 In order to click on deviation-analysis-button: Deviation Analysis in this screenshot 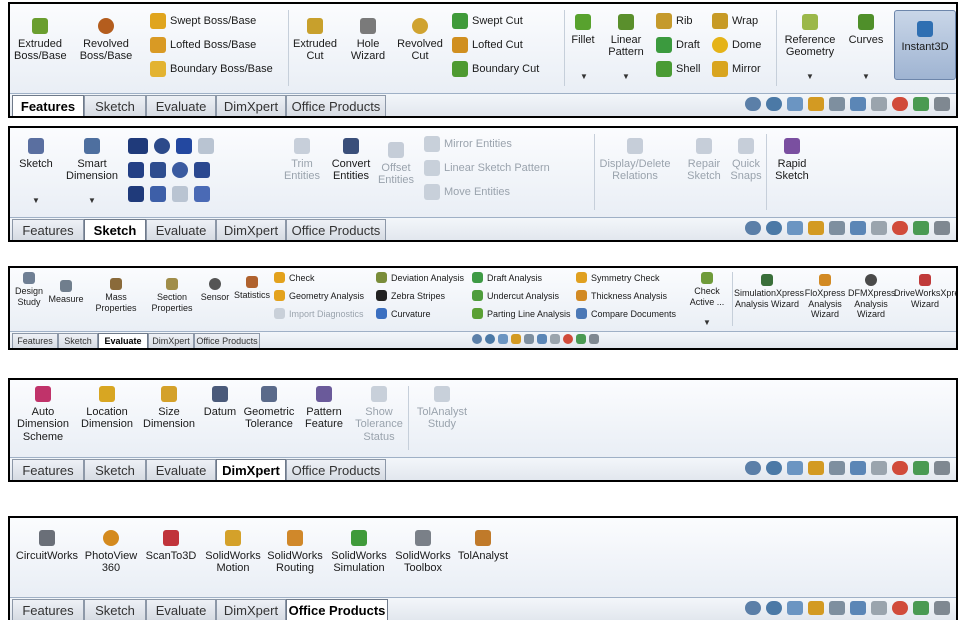, I will do `click(420, 277)`.